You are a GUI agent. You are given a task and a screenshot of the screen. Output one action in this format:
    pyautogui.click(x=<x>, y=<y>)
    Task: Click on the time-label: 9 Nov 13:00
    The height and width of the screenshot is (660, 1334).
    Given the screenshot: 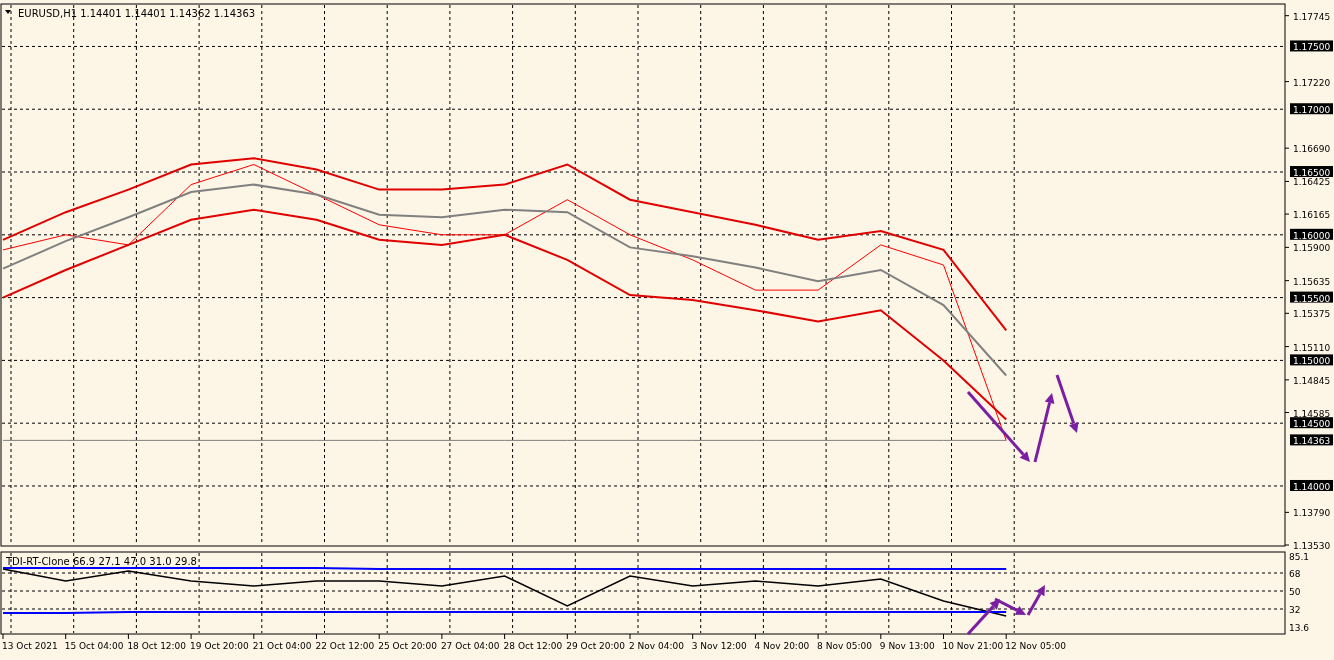 What is the action you would take?
    pyautogui.click(x=907, y=646)
    